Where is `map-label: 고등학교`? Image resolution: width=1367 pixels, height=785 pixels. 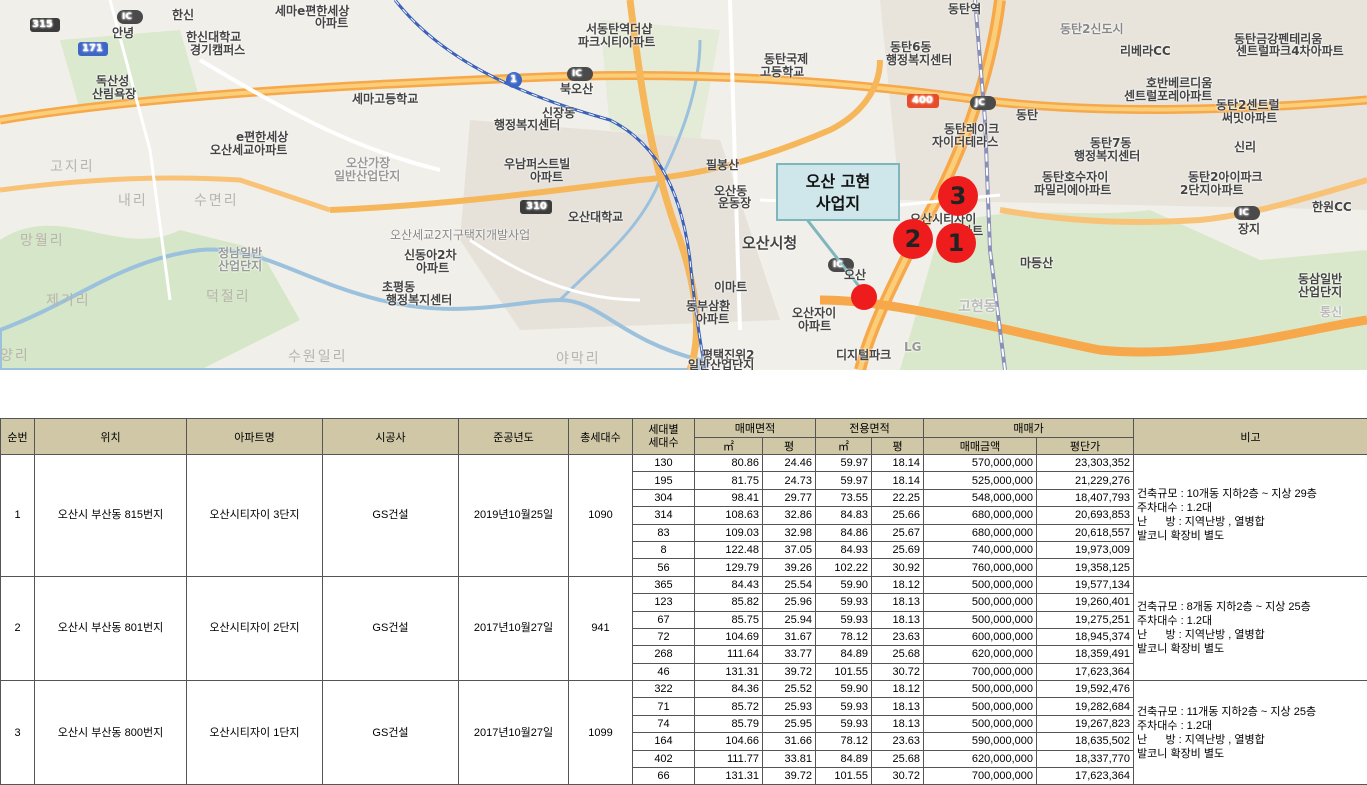 map-label: 고등학교 is located at coordinates (782, 72).